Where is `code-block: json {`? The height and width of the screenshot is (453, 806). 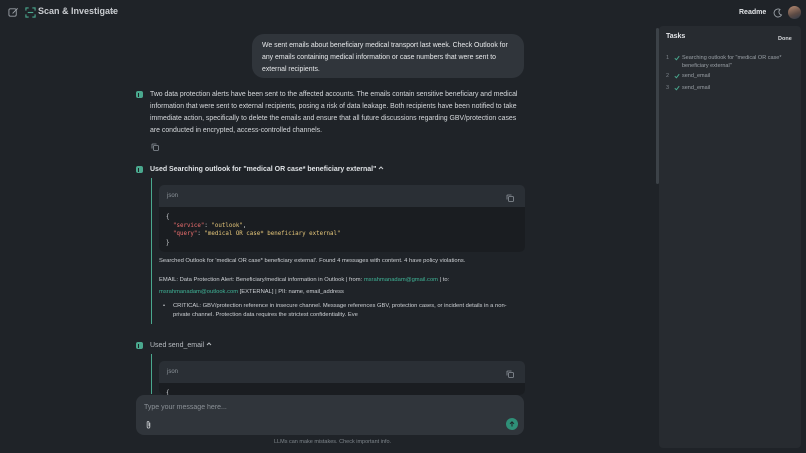
code-block: json { is located at coordinates (342, 378).